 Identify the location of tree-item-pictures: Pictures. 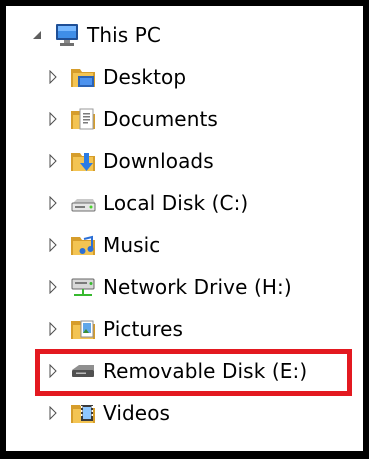
(114, 329).